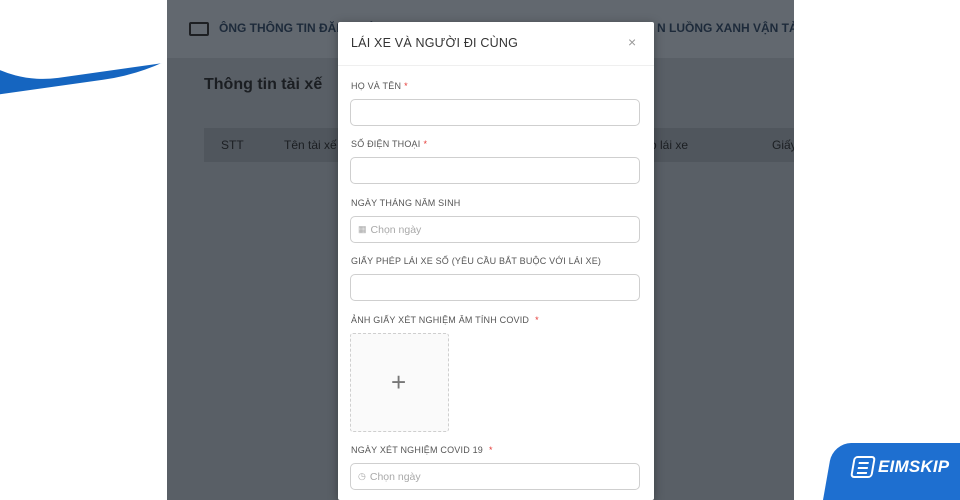  Describe the element at coordinates (422, 450) in the screenshot. I see `covid-date-label: NGÀY XÉT NGHIỆM COVID 19 *` at that location.